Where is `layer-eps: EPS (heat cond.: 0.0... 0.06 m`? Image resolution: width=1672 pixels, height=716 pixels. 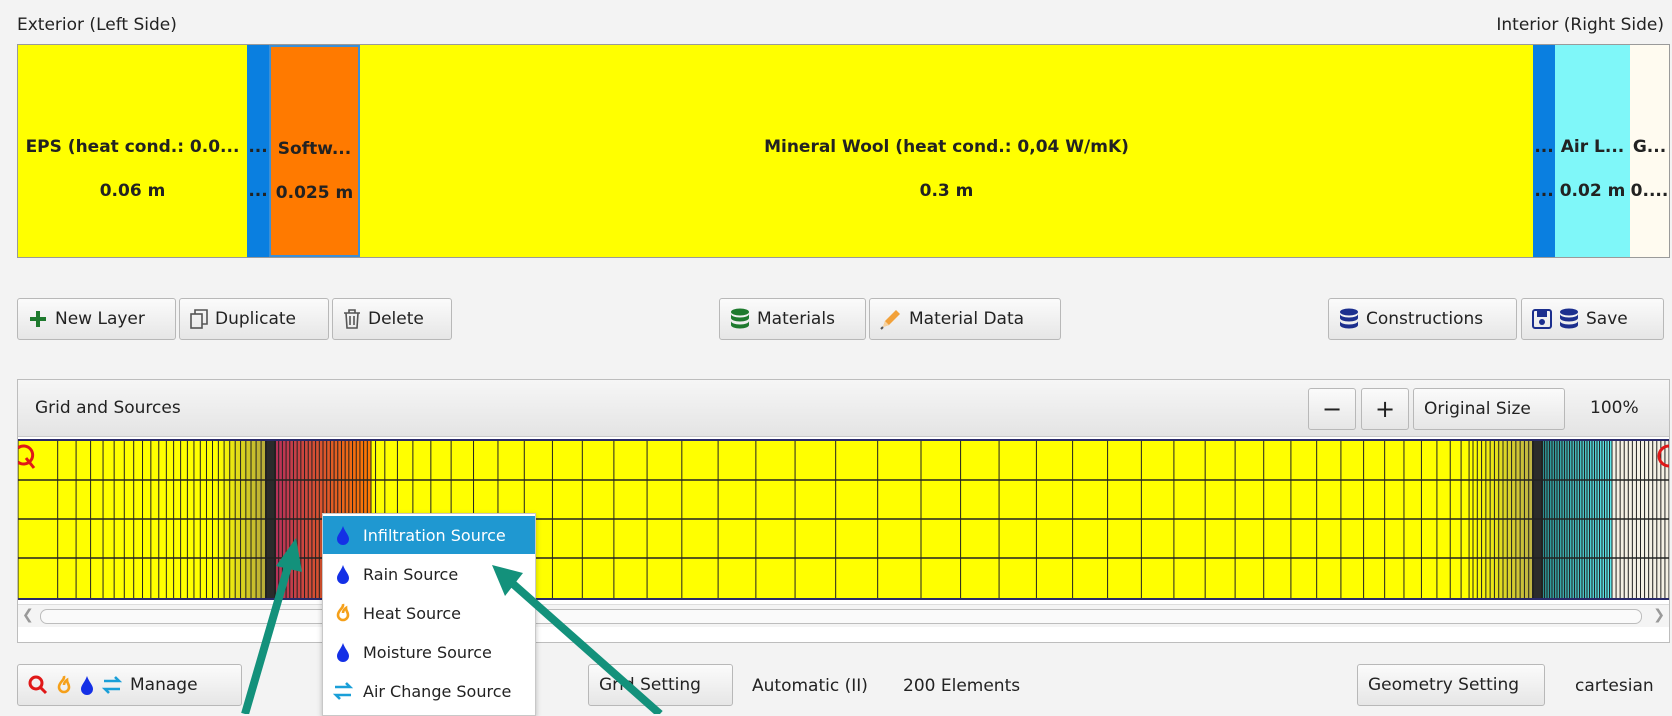 layer-eps: EPS (heat cond.: 0.0... 0.06 m is located at coordinates (132, 151).